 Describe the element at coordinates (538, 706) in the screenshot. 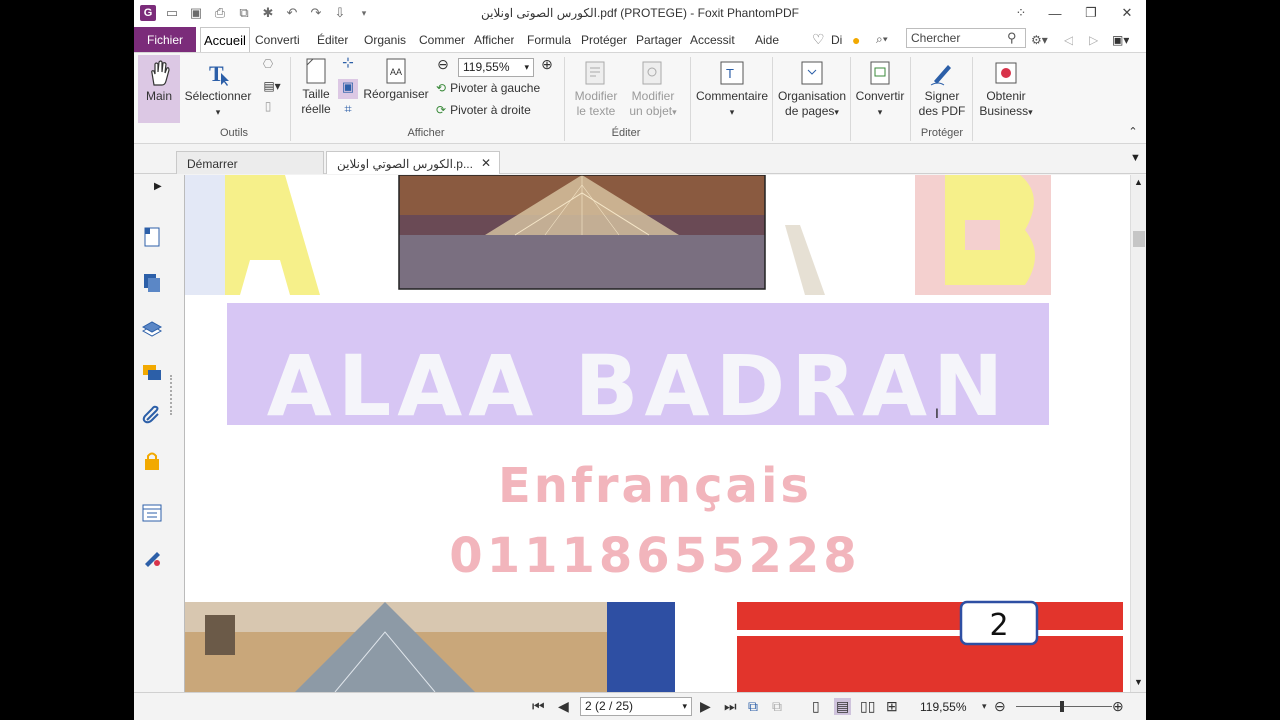

I see `first-page-icon: ⏮` at that location.